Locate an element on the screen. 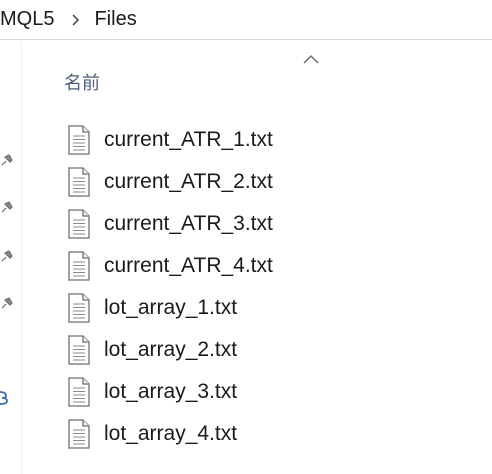 Image resolution: width=492 pixels, height=474 pixels. nav-item-fragment-icon is located at coordinates (5, 397).